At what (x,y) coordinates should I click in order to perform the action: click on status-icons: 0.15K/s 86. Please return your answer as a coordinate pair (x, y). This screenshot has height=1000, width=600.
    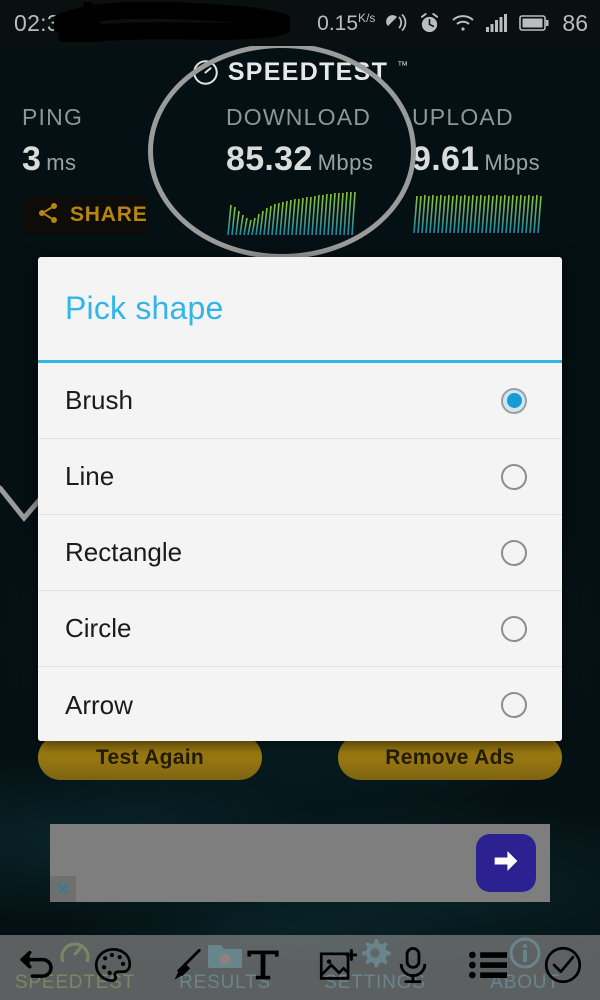
    Looking at the image, I should click on (452, 23).